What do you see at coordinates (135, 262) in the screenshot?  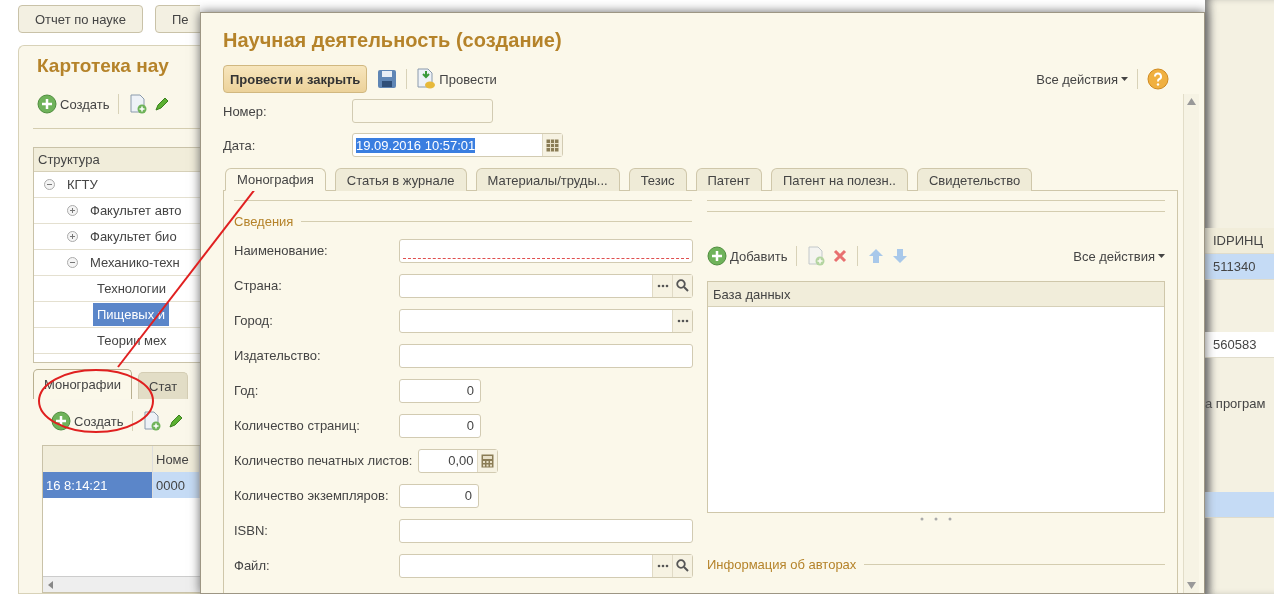 I see `tree-item: Механико-техн` at bounding box center [135, 262].